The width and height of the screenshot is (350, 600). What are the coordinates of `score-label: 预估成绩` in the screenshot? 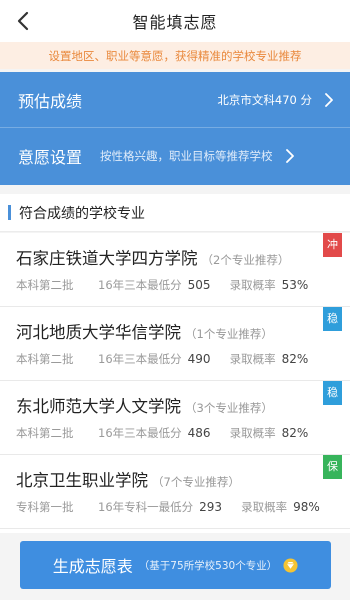 It's located at (50, 101).